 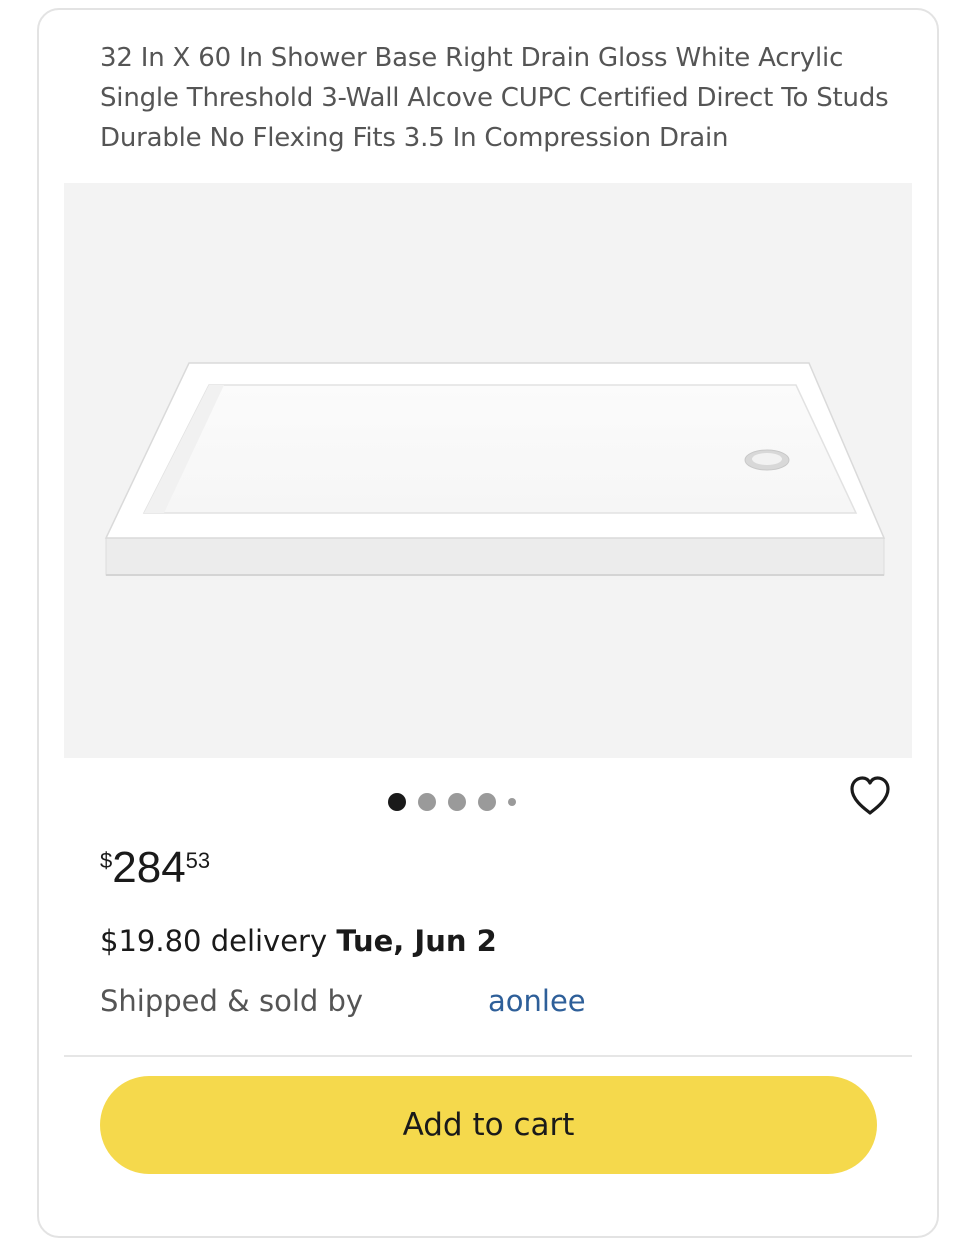 I want to click on product-price: $28453, so click(x=155, y=868).